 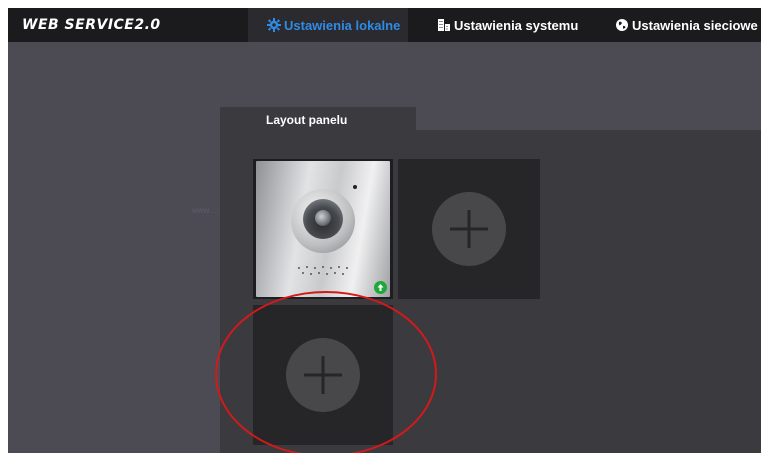 I want to click on camera-module-image, so click(x=323, y=229).